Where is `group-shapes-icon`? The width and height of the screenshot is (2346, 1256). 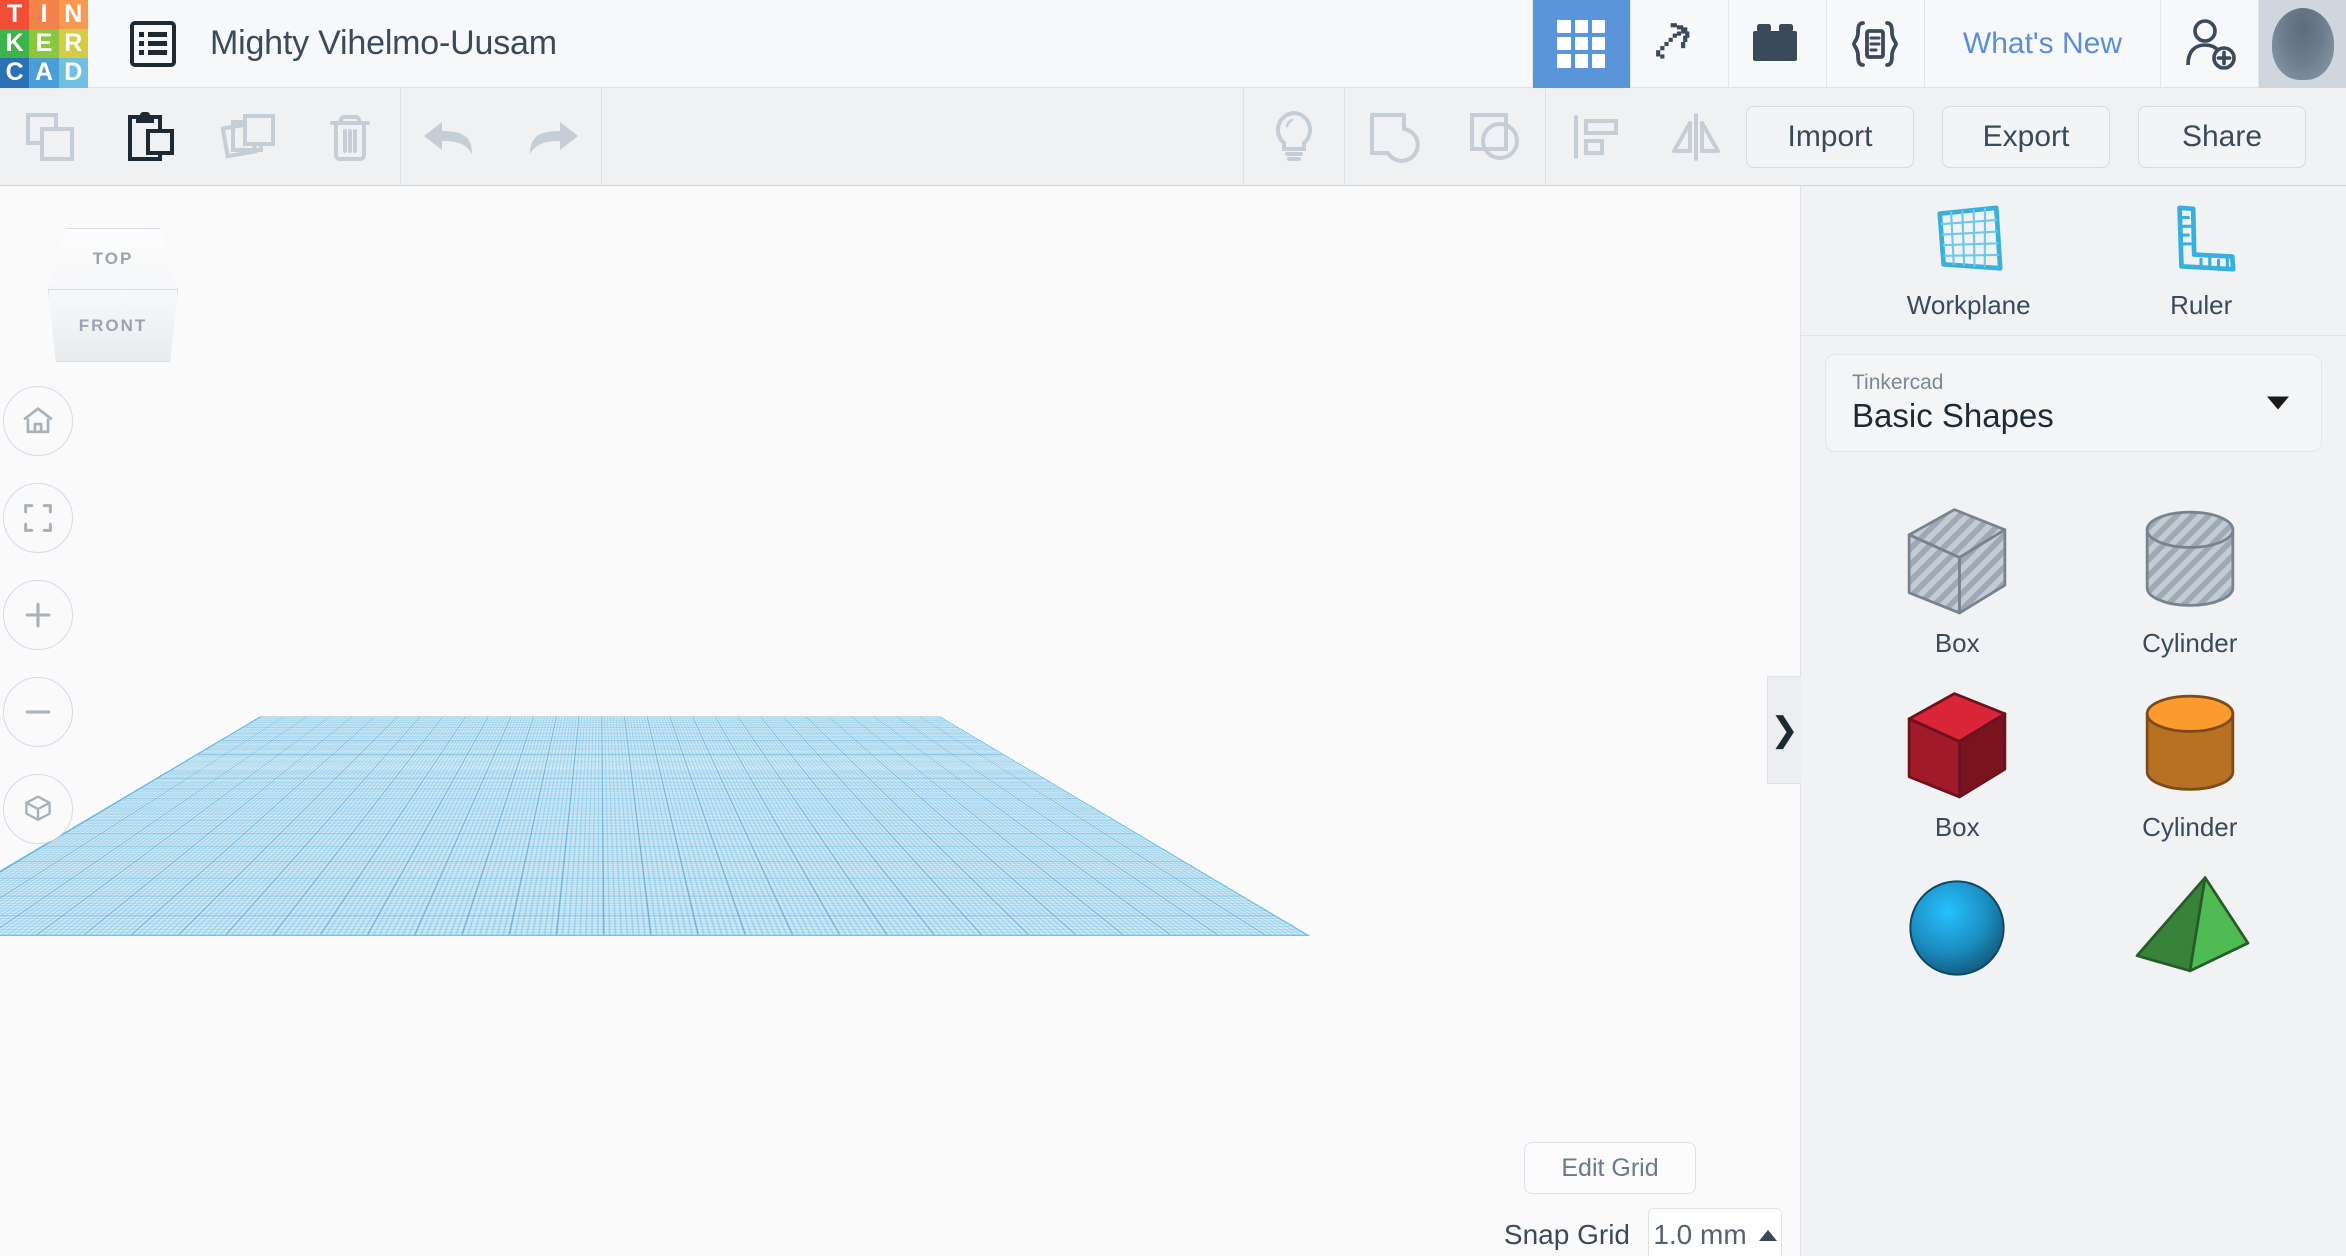 group-shapes-icon is located at coordinates (1395, 137).